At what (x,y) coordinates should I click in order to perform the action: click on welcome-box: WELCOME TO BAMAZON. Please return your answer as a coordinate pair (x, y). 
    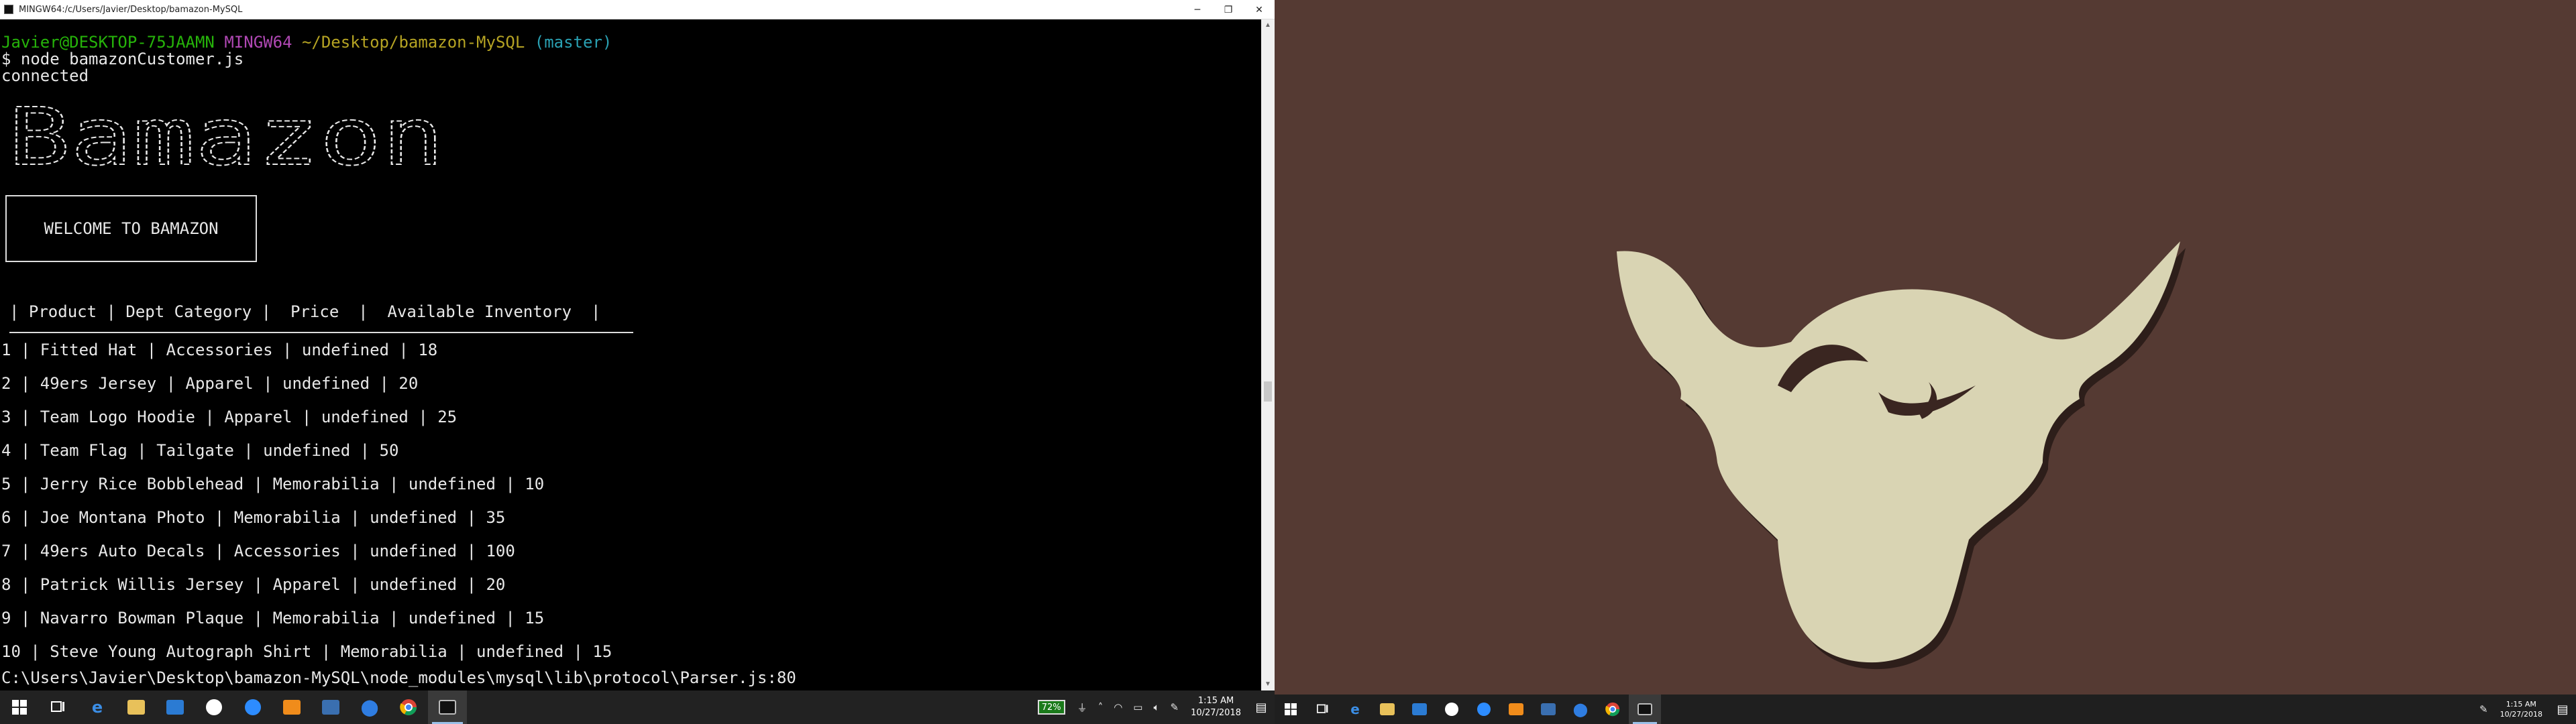
    Looking at the image, I should click on (131, 228).